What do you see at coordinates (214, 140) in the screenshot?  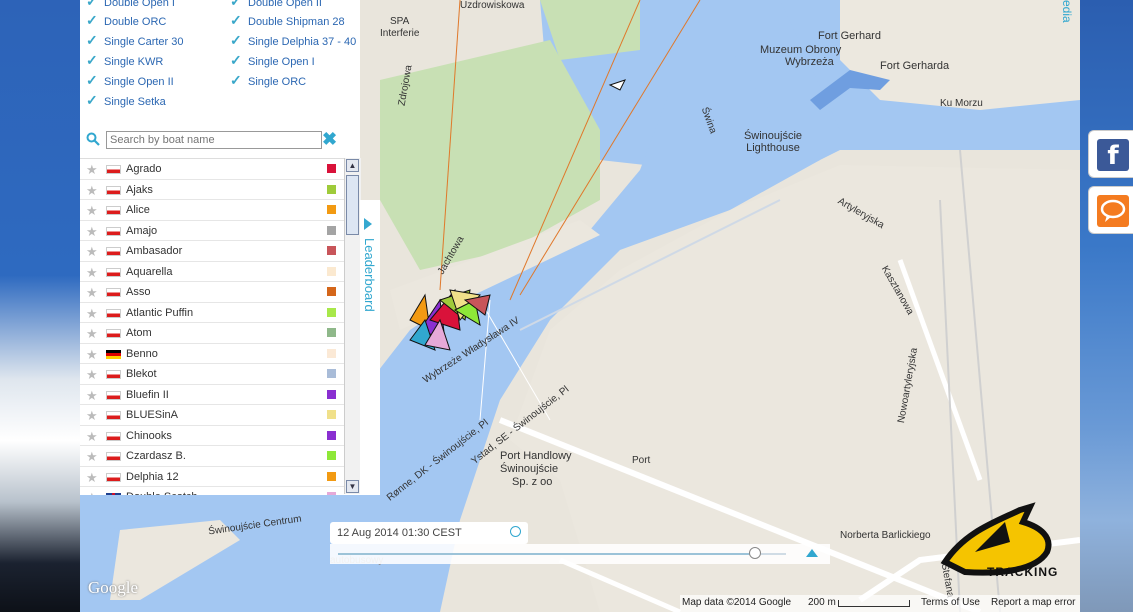 I see `search-input` at bounding box center [214, 140].